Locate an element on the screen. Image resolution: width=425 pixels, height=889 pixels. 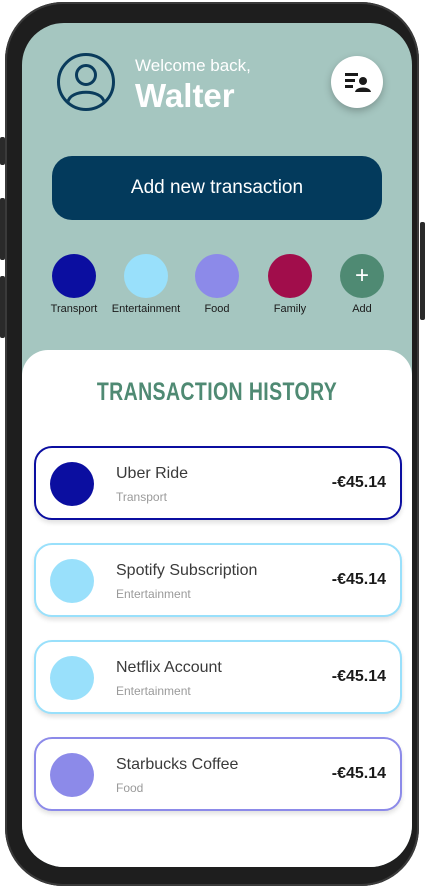
category-label: Family is located at coordinates (290, 309).